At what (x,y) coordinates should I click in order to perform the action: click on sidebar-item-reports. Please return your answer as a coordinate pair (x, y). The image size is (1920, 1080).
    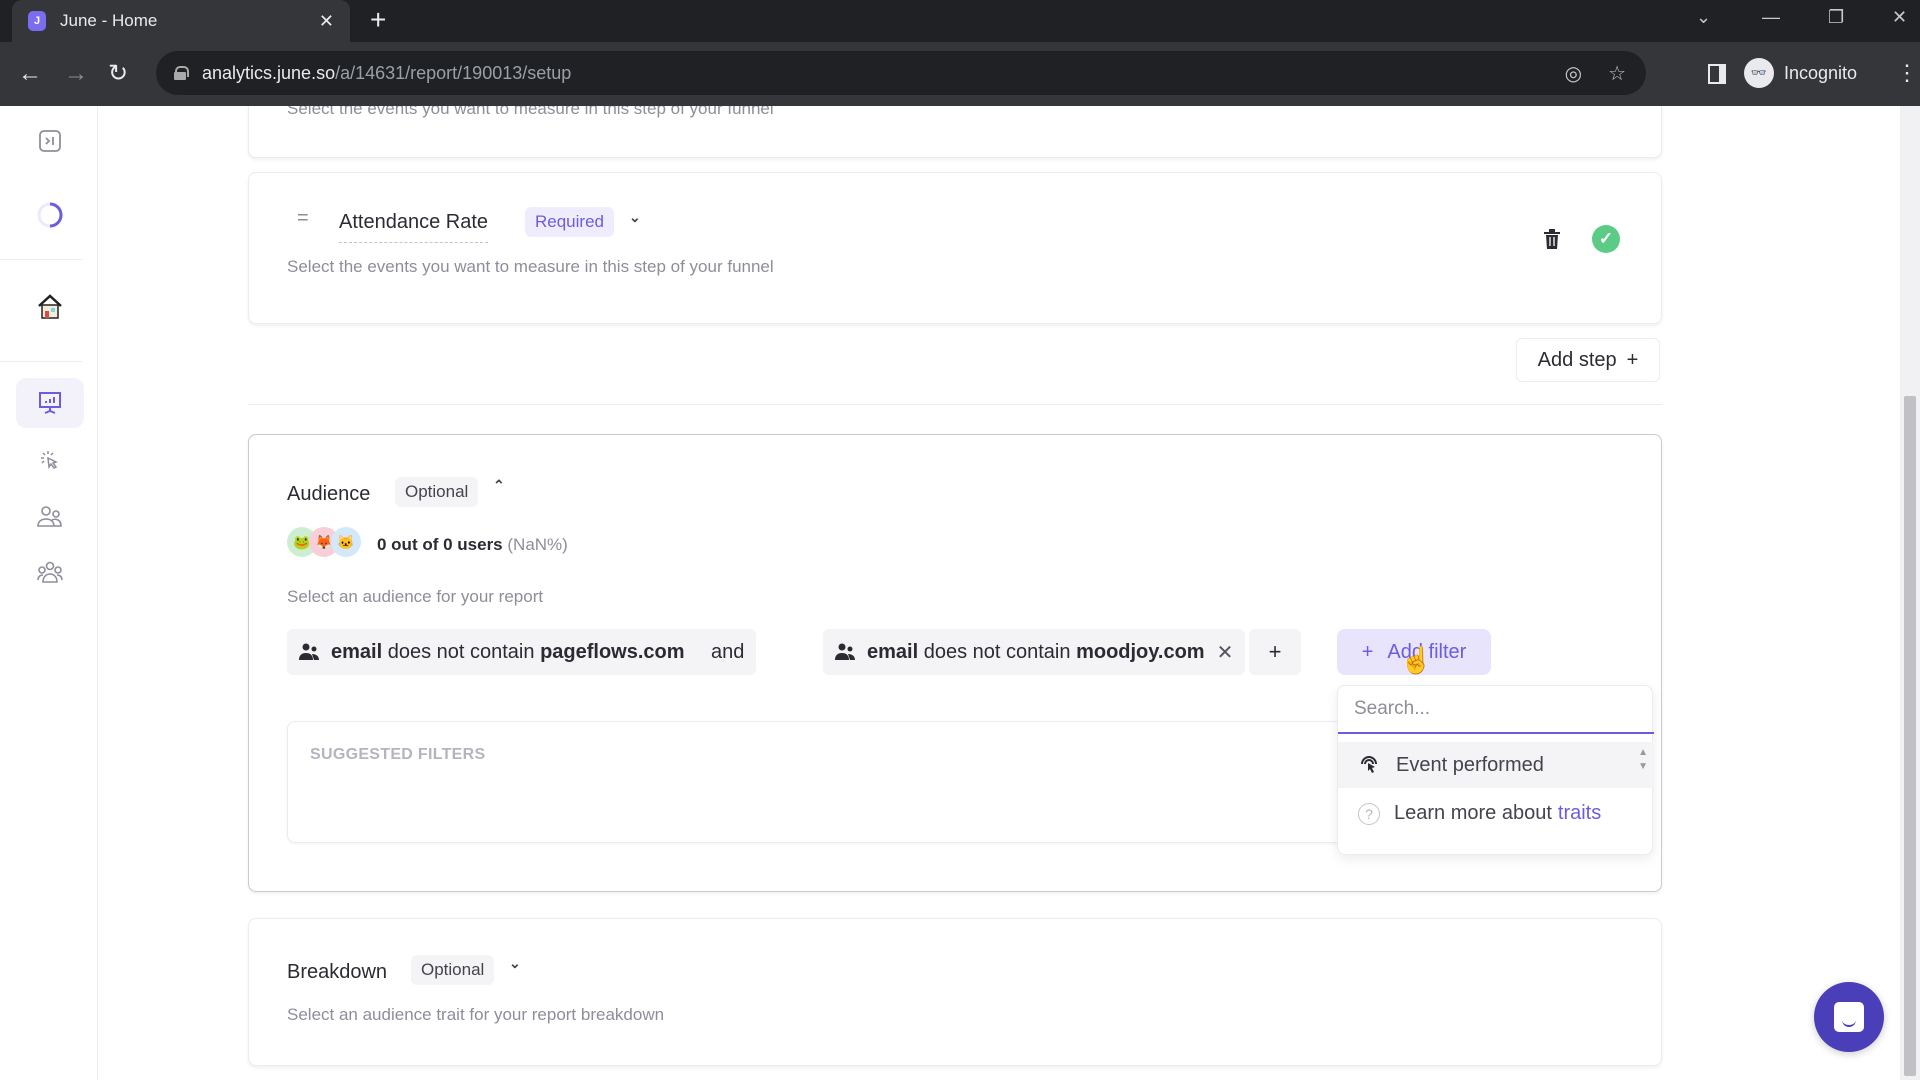
    Looking at the image, I should click on (50, 403).